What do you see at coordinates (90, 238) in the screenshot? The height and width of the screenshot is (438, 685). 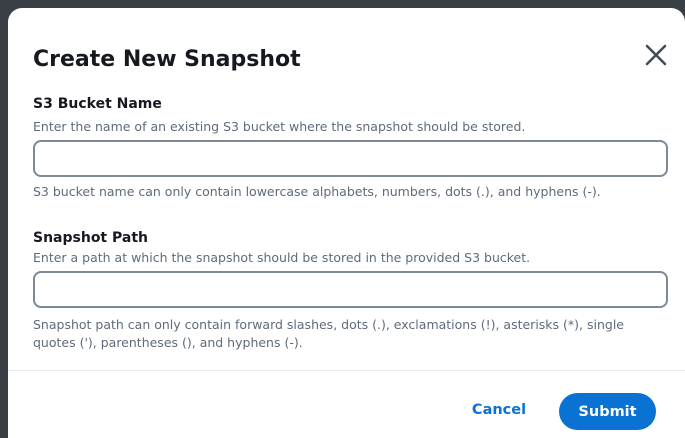 I see `snapshot-path-label: Snapshot Path` at bounding box center [90, 238].